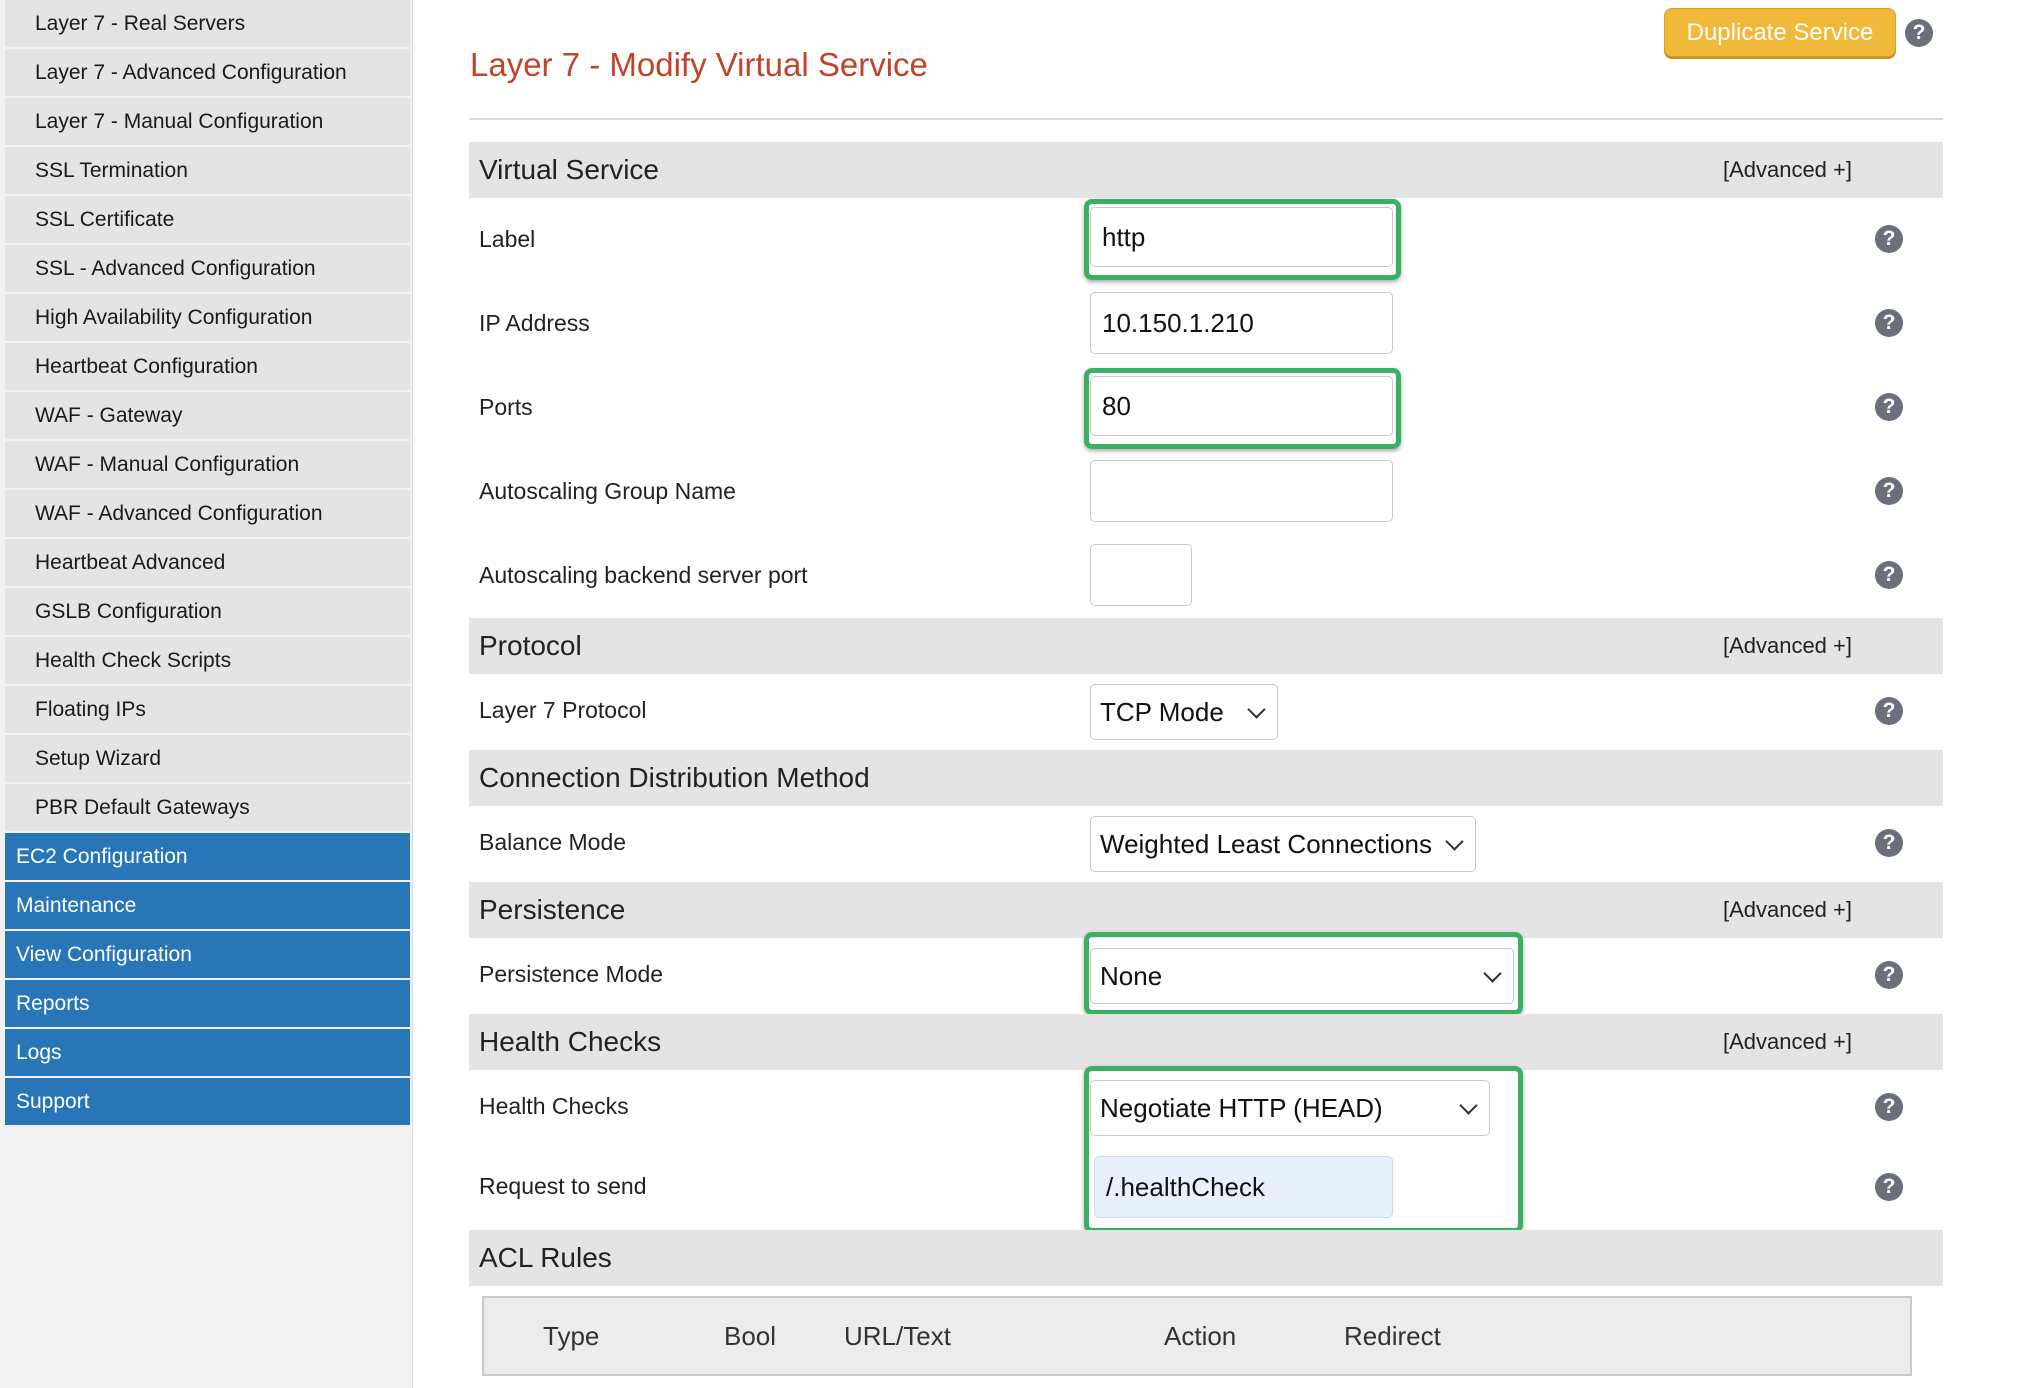 Image resolution: width=2018 pixels, height=1388 pixels. What do you see at coordinates (207, 1003) in the screenshot?
I see `sidebar-item-reports: Reports` at bounding box center [207, 1003].